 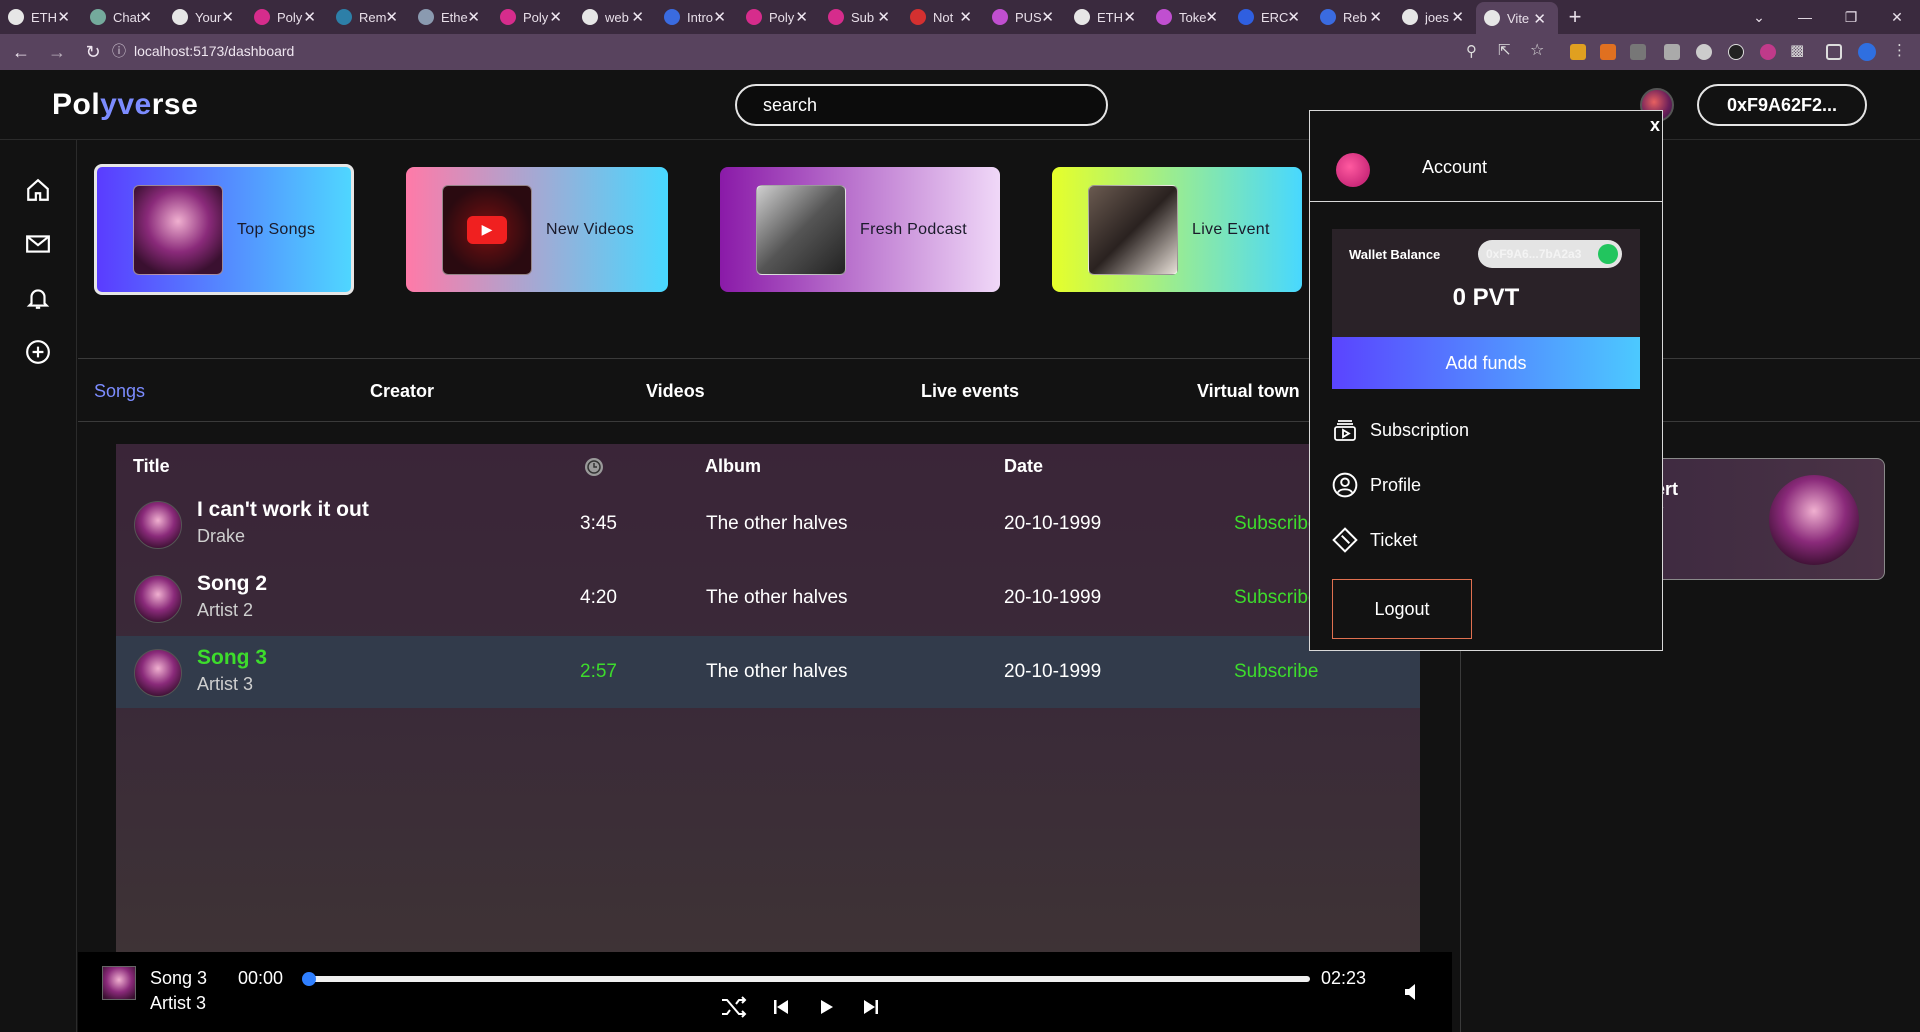 What do you see at coordinates (158, 673) in the screenshot?
I see `song-avatar` at bounding box center [158, 673].